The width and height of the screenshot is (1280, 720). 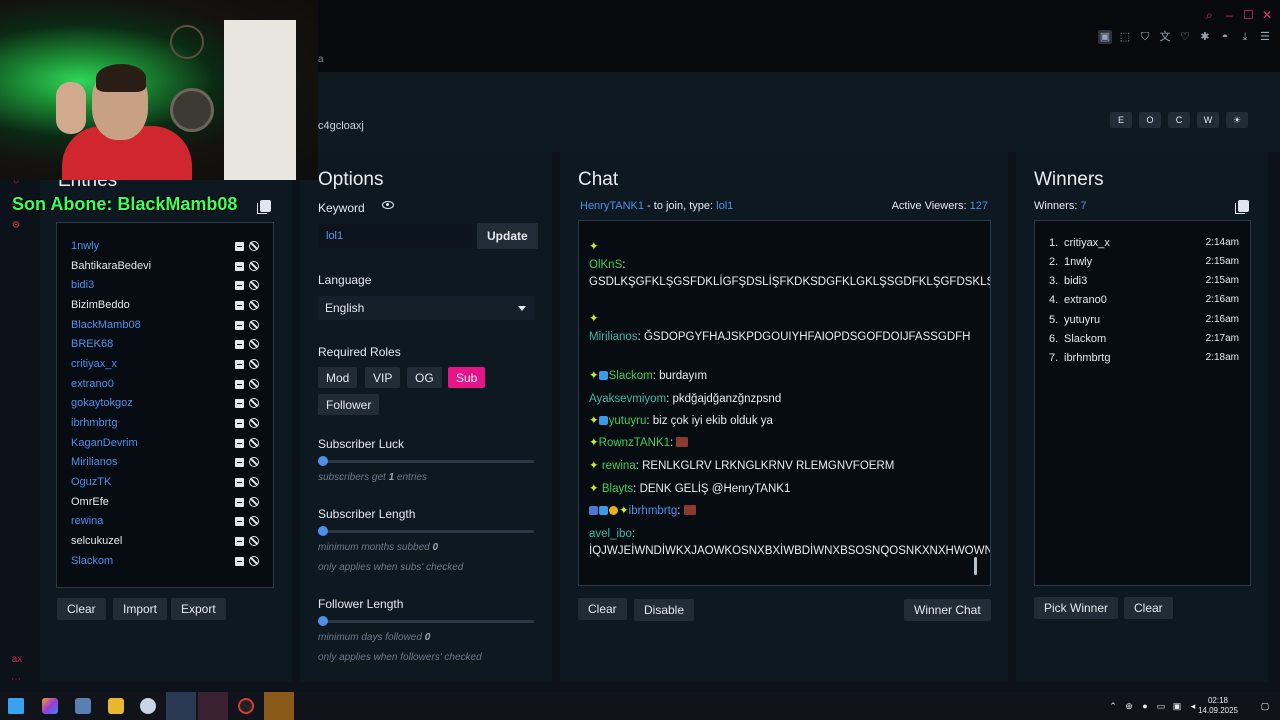 What do you see at coordinates (140, 609) in the screenshot?
I see `import-button: Import` at bounding box center [140, 609].